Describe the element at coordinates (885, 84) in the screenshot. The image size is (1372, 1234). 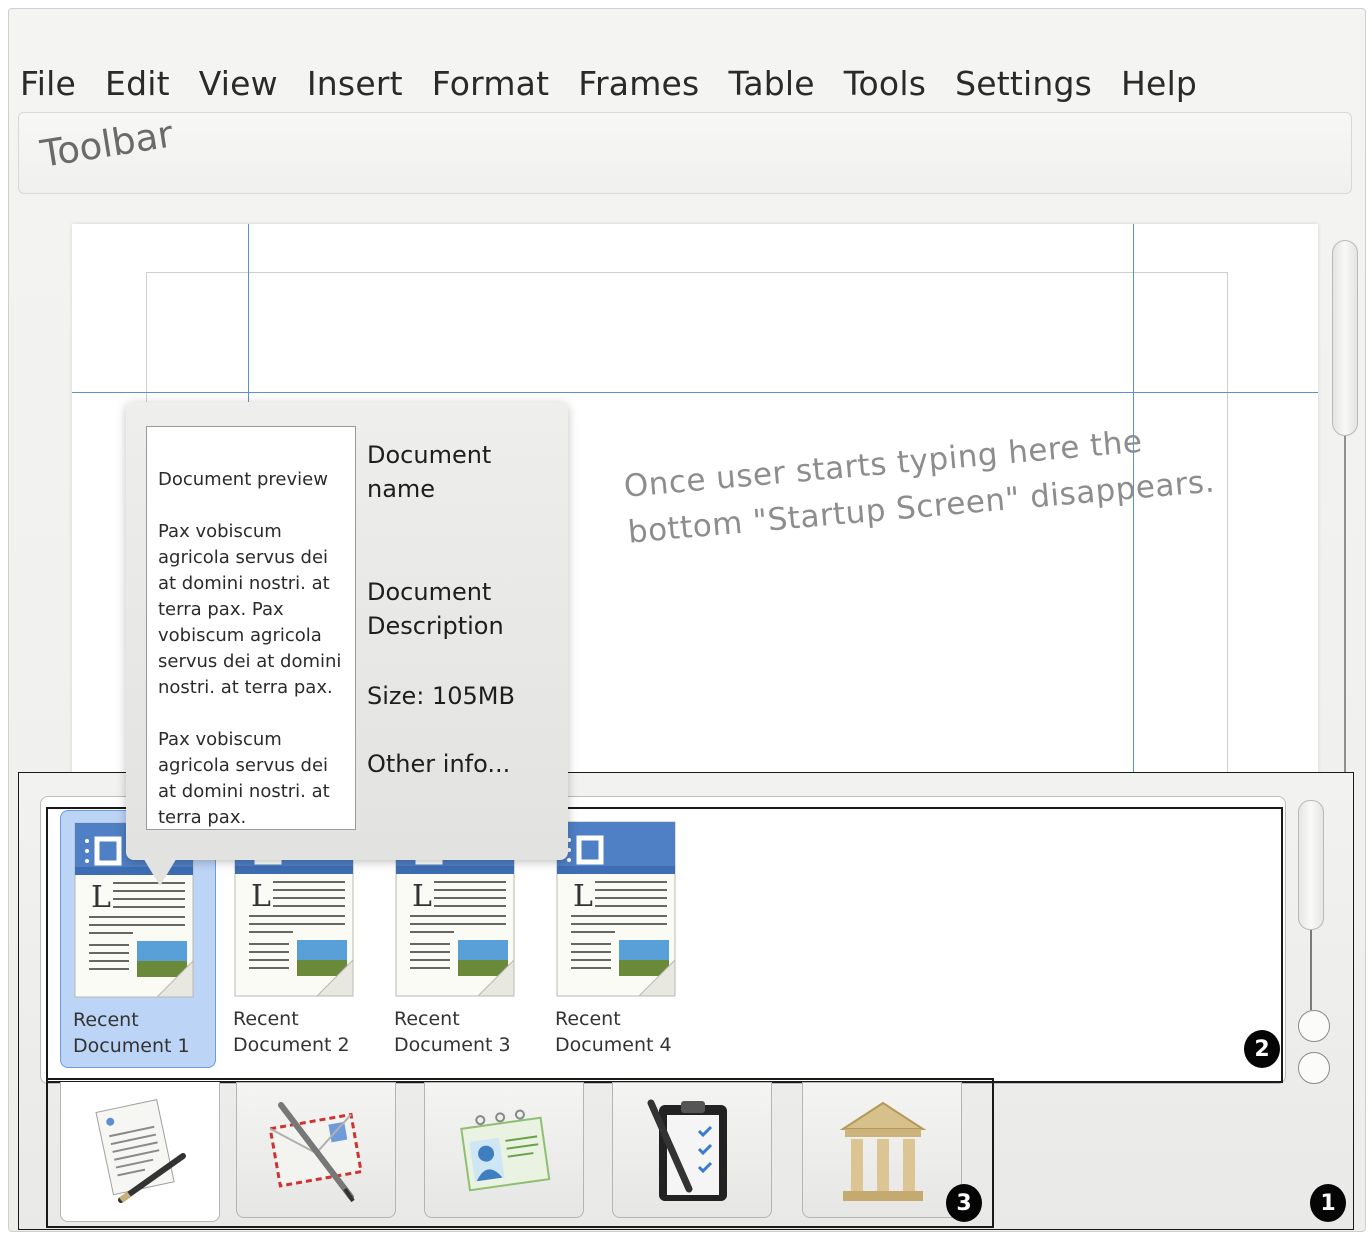
I see `menu-tools: Tools` at that location.